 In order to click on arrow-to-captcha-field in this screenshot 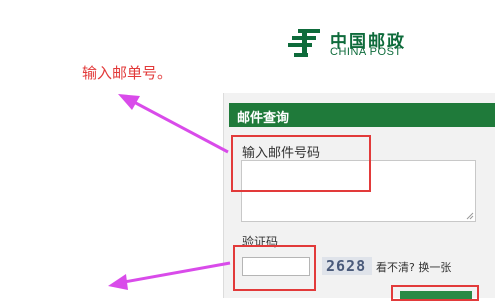, I will do `click(169, 275)`.